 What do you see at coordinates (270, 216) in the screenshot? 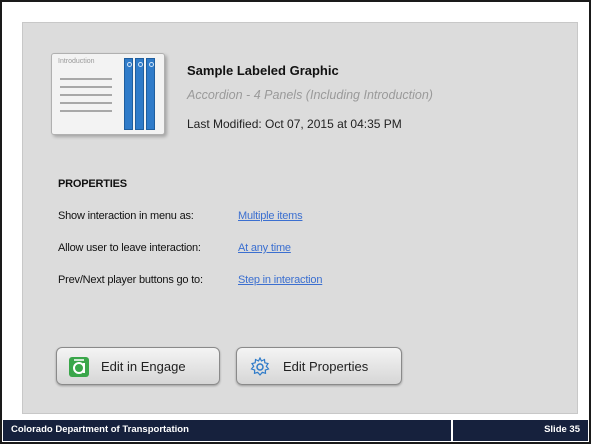
I see `property-link-menu: Multiple items` at bounding box center [270, 216].